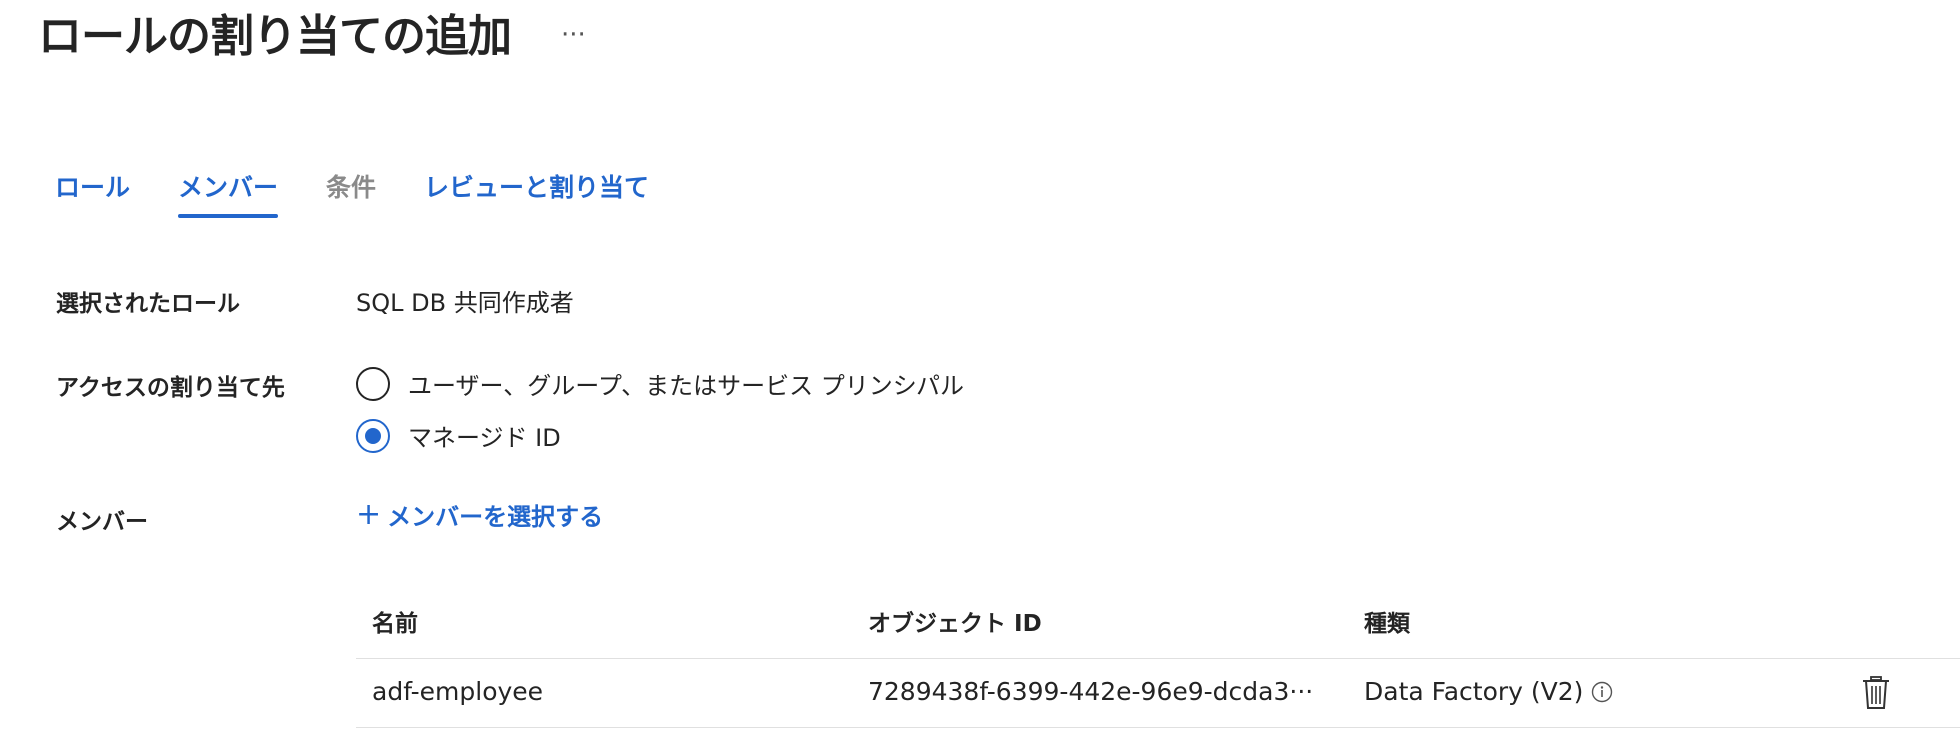 The image size is (1960, 754). I want to click on radio-unchecked-icon, so click(373, 383).